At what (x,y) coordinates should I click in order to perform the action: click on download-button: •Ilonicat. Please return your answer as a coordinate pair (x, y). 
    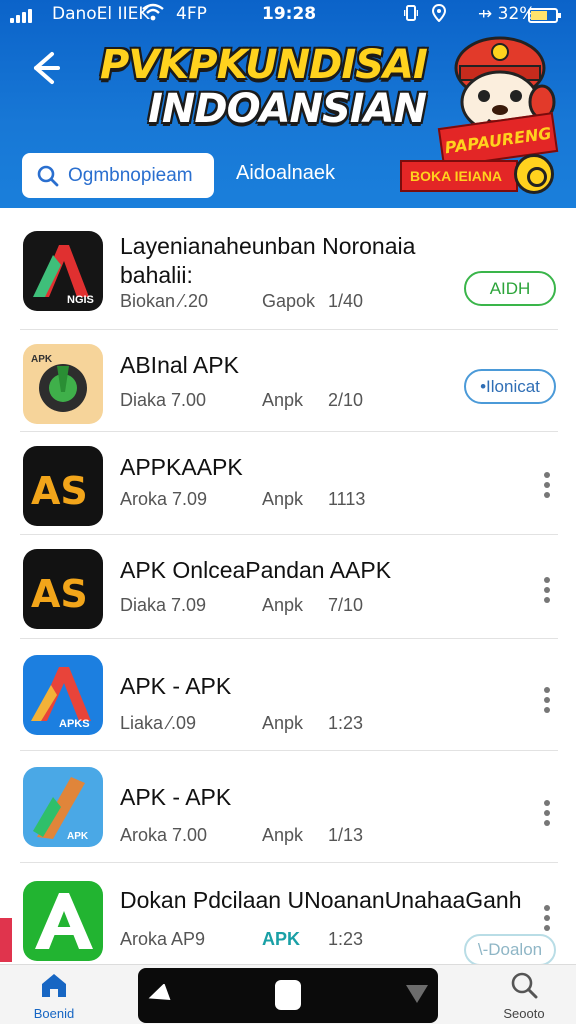
    Looking at the image, I should click on (510, 386).